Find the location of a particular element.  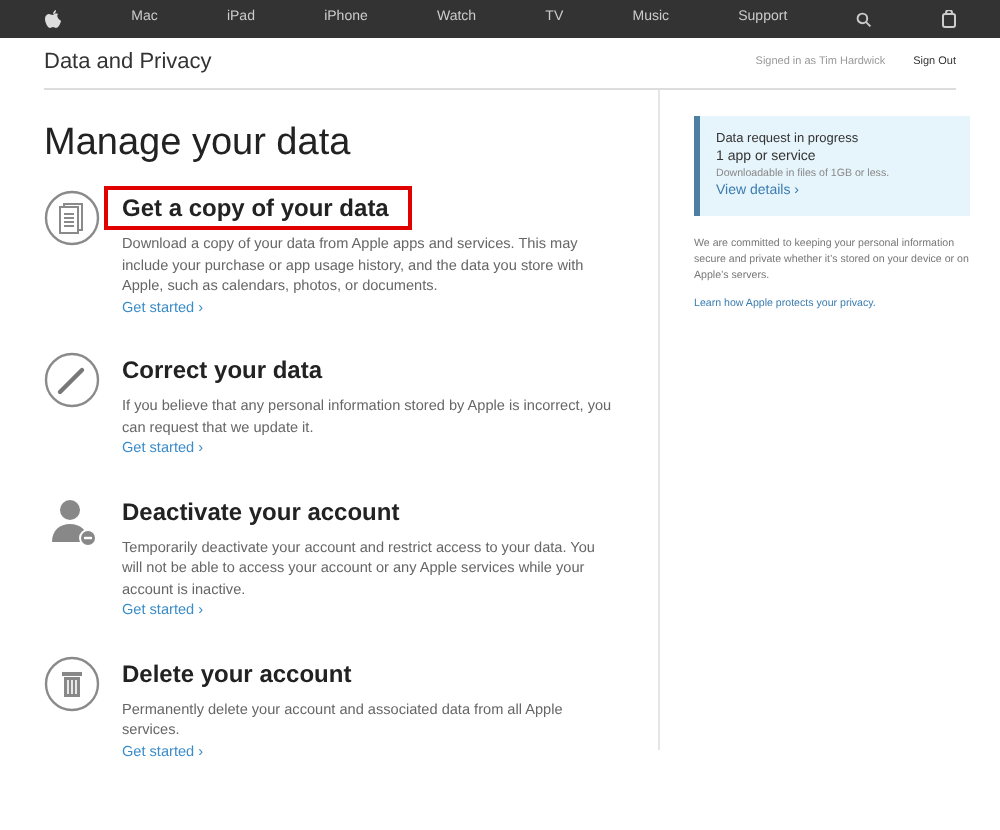

section-heading: Correct your data is located at coordinates (223, 371).